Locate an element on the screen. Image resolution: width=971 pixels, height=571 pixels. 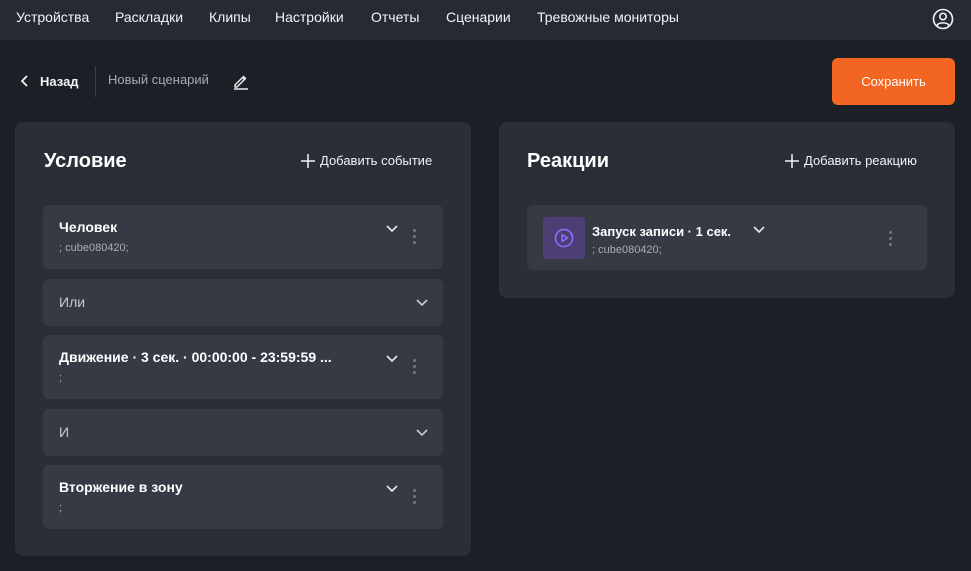
condition-card-title: Человек is located at coordinates (88, 227).